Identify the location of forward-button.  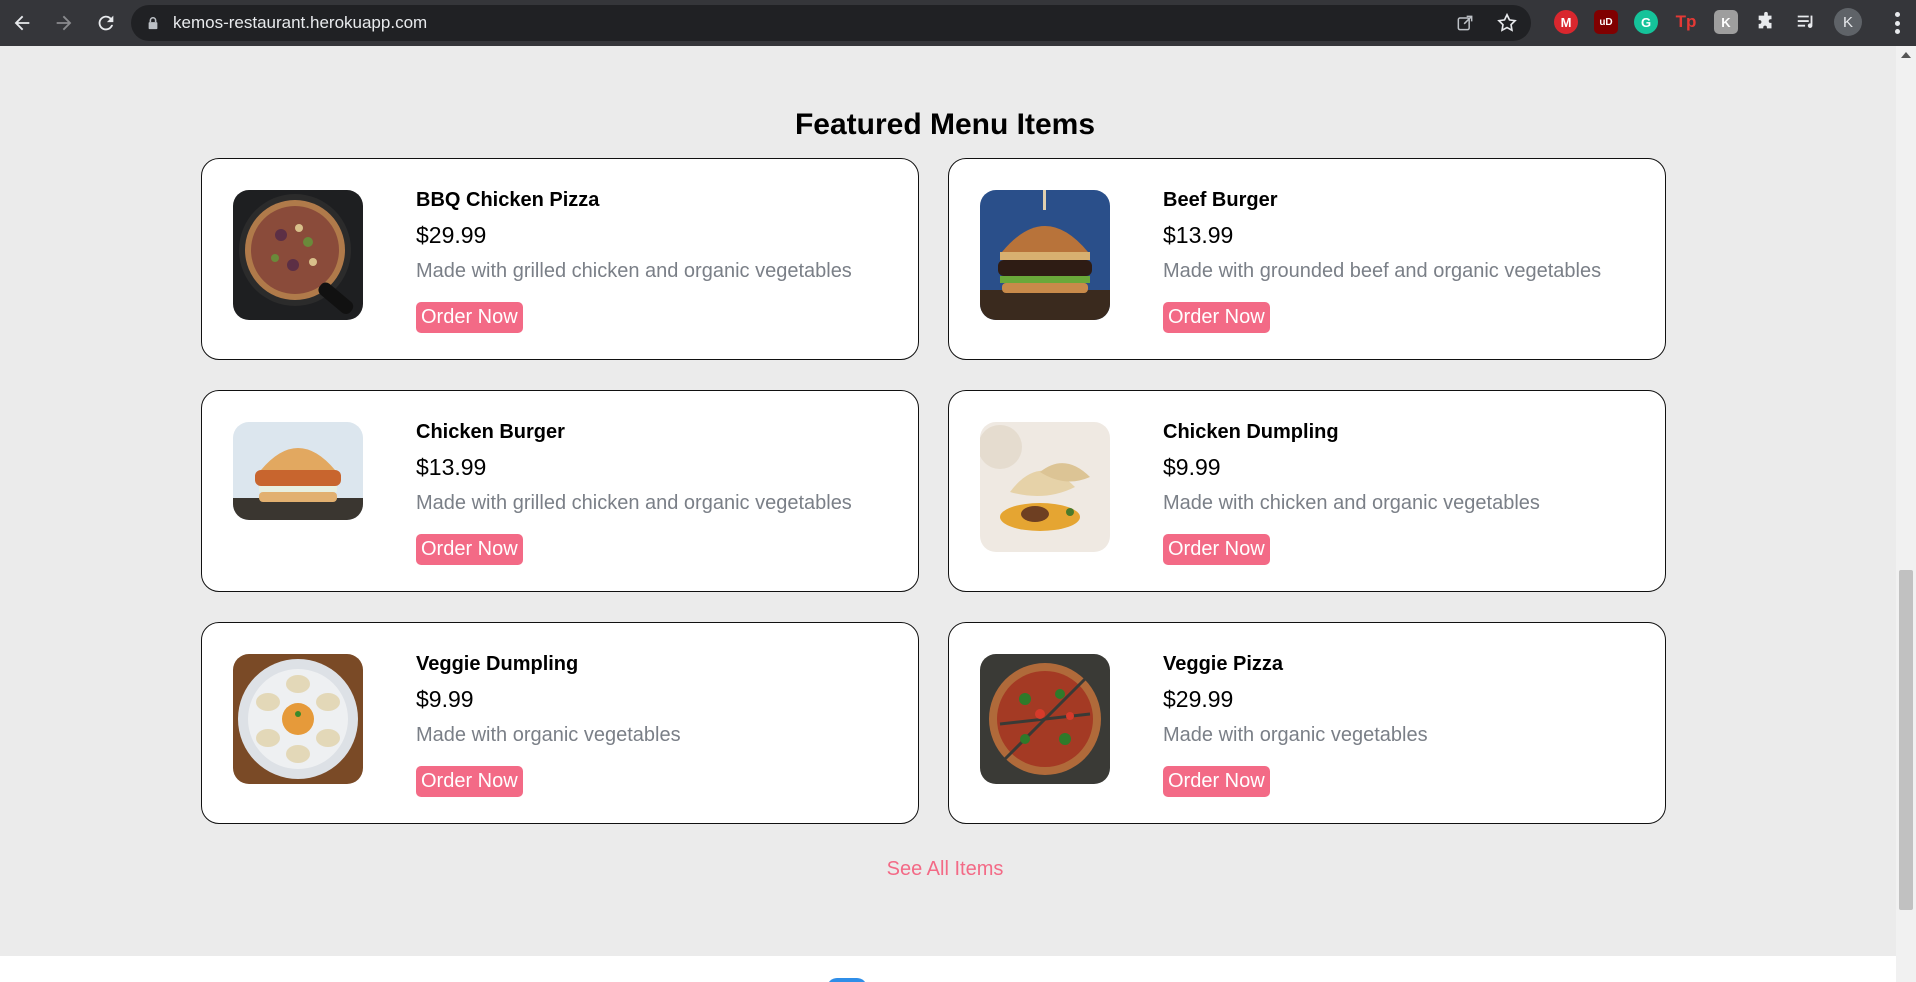
(64, 23).